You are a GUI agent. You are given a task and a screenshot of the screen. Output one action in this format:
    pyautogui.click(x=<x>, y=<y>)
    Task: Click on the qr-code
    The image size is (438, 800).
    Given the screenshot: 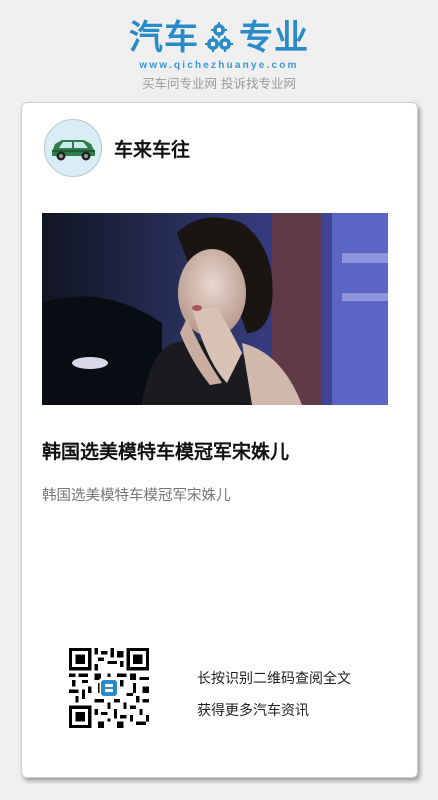 What is the action you would take?
    pyautogui.click(x=109, y=688)
    